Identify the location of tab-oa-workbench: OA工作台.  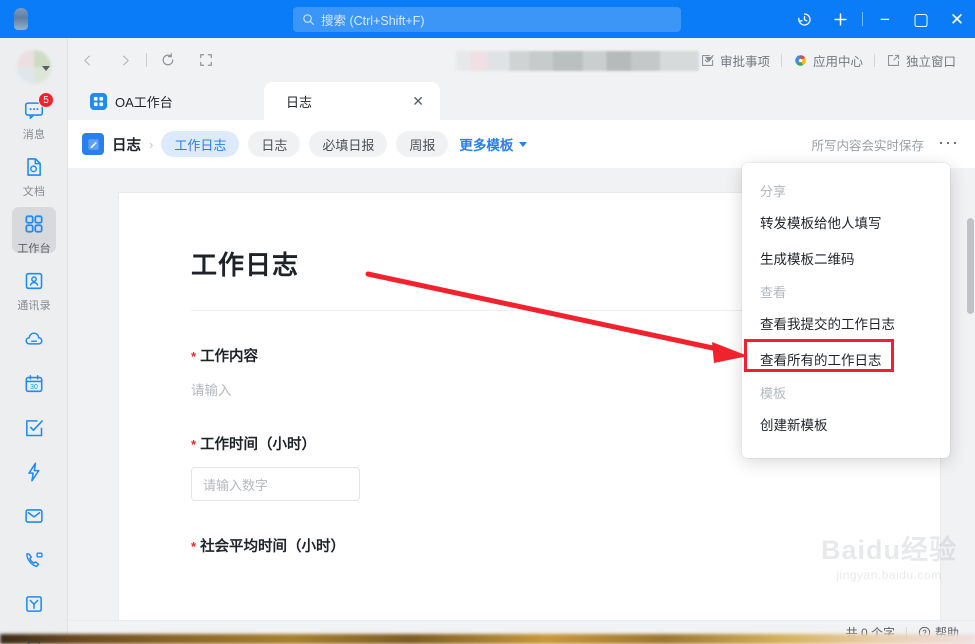
(131, 101).